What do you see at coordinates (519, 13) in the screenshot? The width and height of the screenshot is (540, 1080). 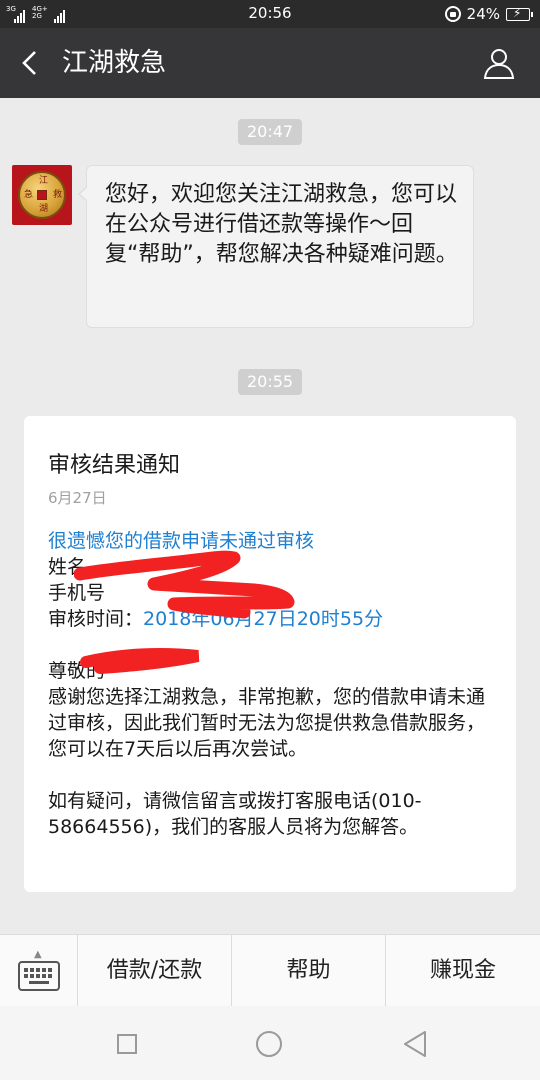 I see `battery-icon: ⚡` at bounding box center [519, 13].